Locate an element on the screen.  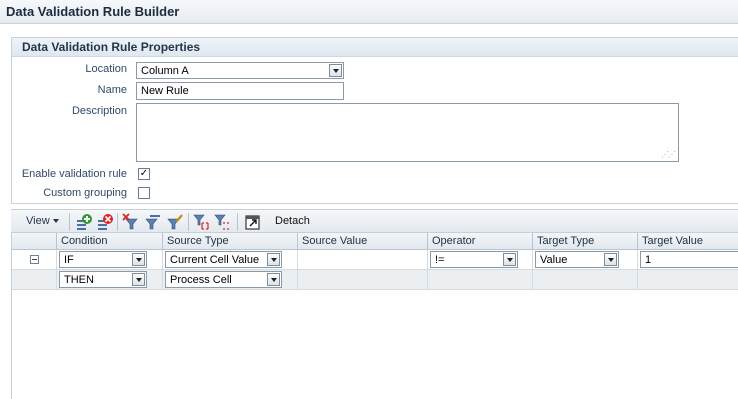
detach-icon is located at coordinates (253, 222).